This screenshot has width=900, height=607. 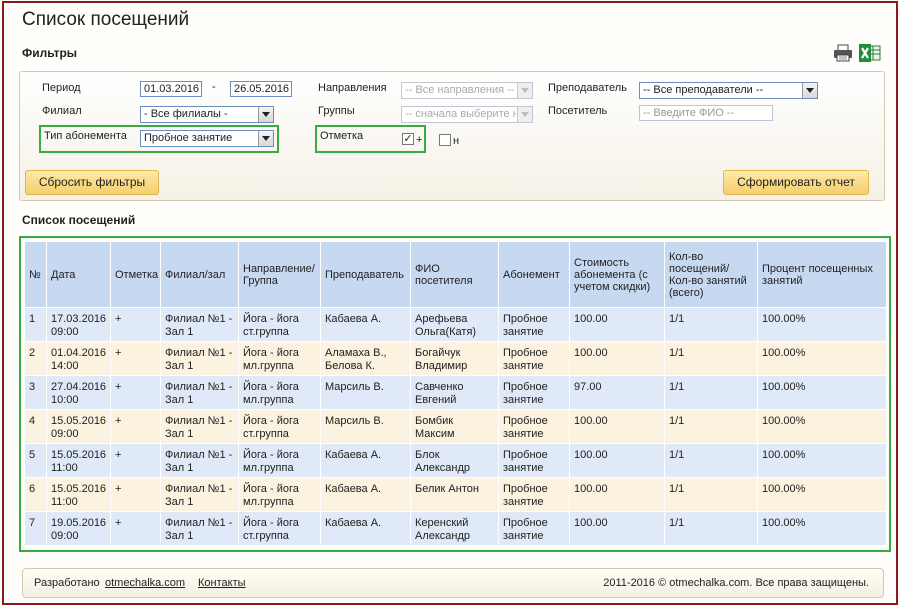 What do you see at coordinates (145, 583) in the screenshot?
I see `developer-link: otmechalka.com` at bounding box center [145, 583].